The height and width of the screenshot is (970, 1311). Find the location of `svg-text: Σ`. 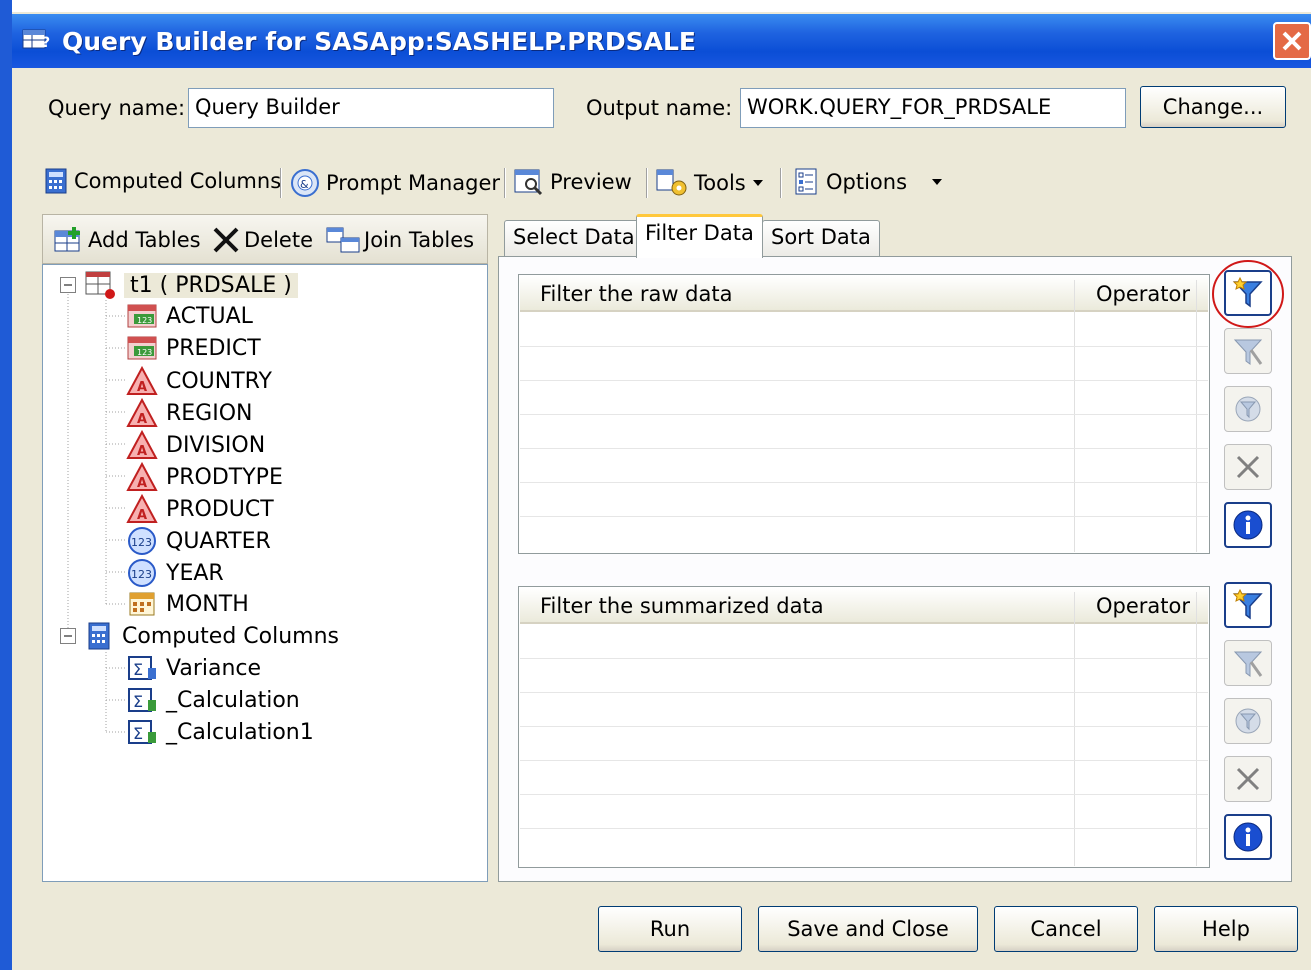

svg-text: Σ is located at coordinates (138, 733).